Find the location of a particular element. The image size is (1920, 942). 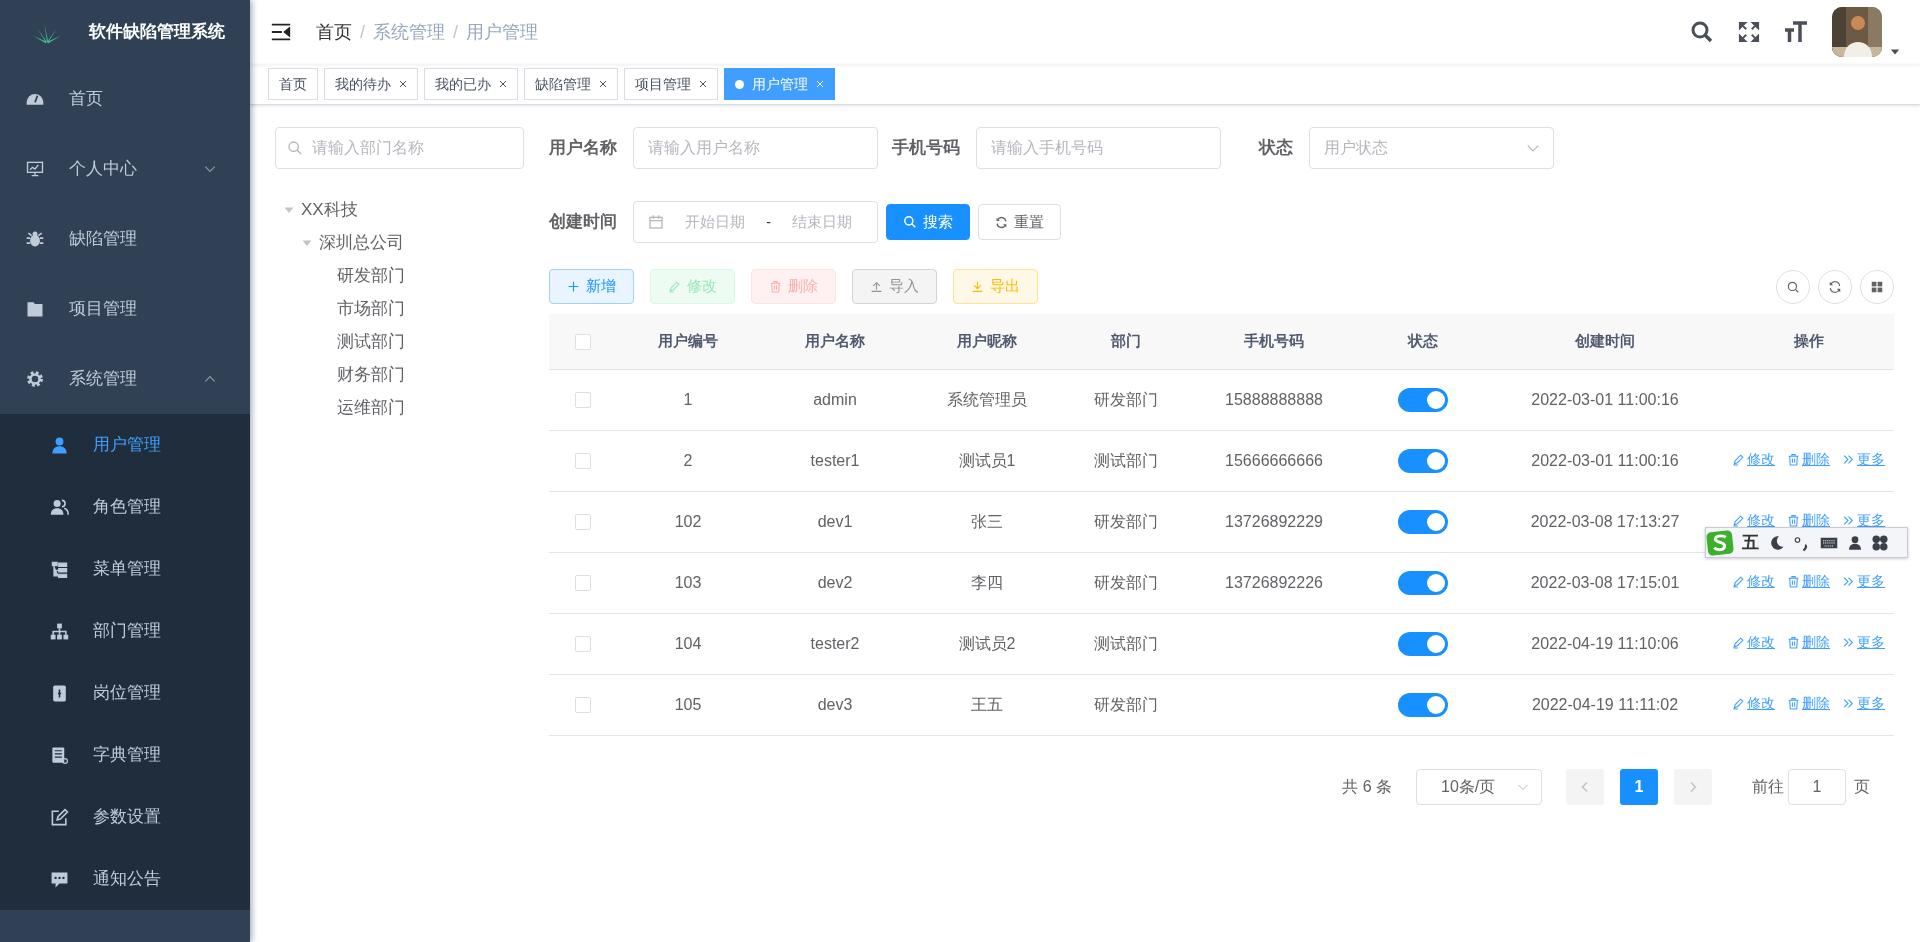

page-input: 1 is located at coordinates (1817, 786).